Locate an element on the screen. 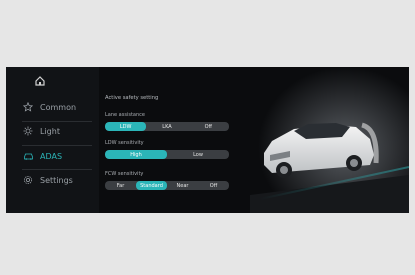 Image resolution: width=415 pixels, height=275 pixels. sidebar-item-adas: ADAS is located at coordinates (57, 156).